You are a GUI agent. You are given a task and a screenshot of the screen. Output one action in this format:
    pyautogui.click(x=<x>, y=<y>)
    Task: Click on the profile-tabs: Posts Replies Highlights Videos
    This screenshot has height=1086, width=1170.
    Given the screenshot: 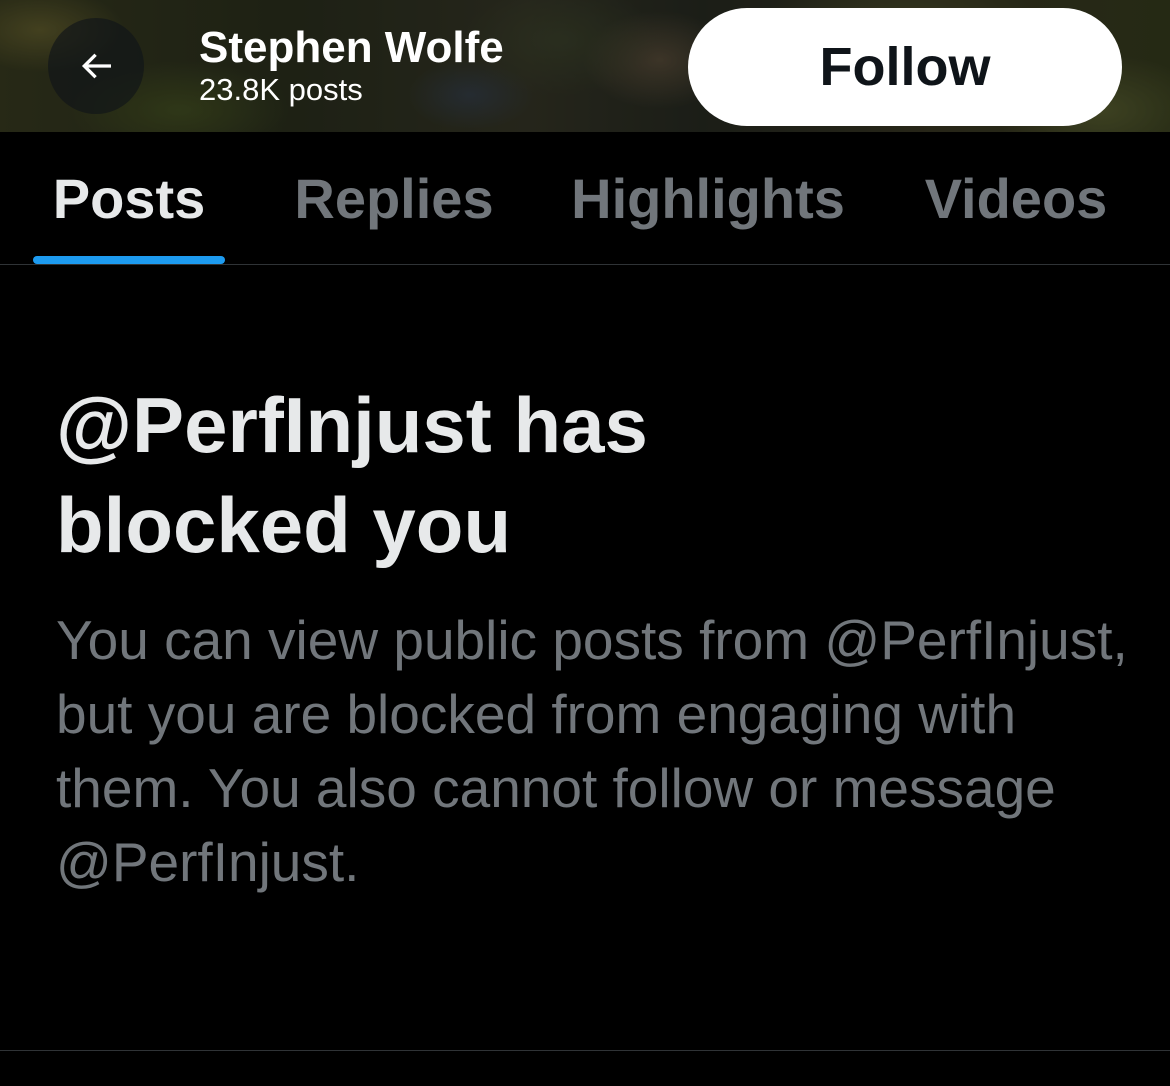 What is the action you would take?
    pyautogui.click(x=585, y=198)
    